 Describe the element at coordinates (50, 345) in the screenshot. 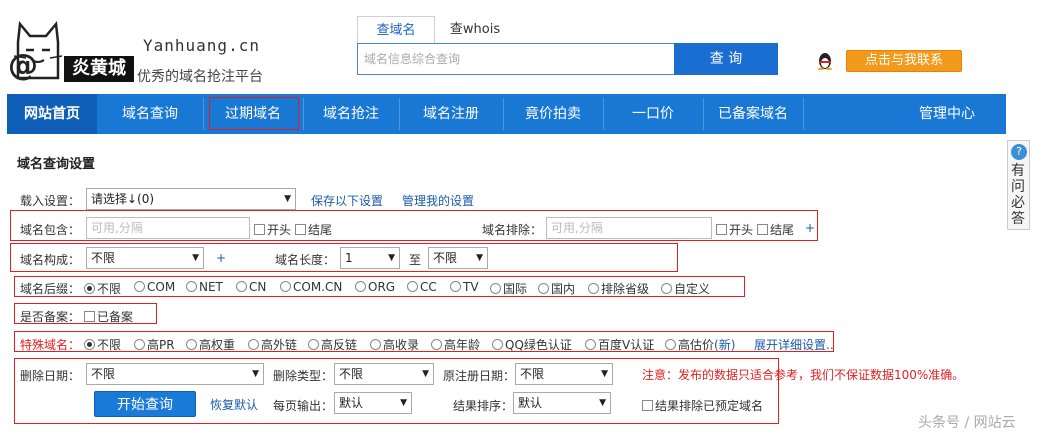

I see `special-label: 特殊域名：` at that location.